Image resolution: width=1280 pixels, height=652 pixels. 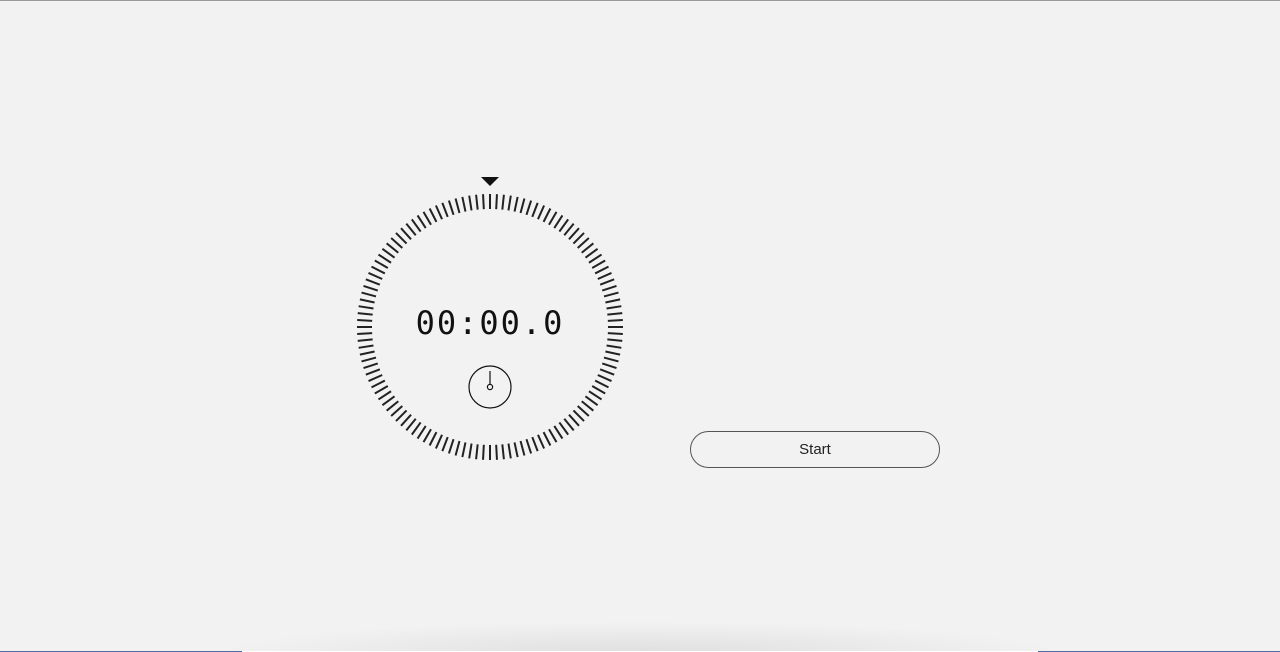 What do you see at coordinates (640, 636) in the screenshot?
I see `window-shadow` at bounding box center [640, 636].